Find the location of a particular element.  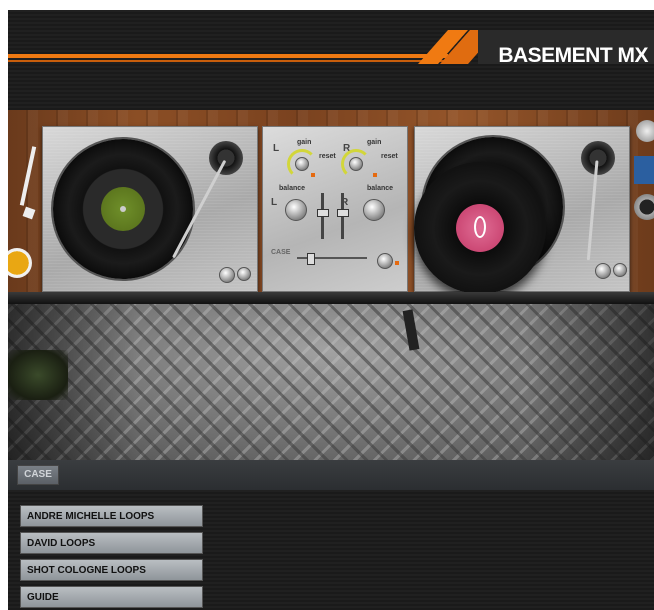

right-balance-label: balance is located at coordinates (380, 188).